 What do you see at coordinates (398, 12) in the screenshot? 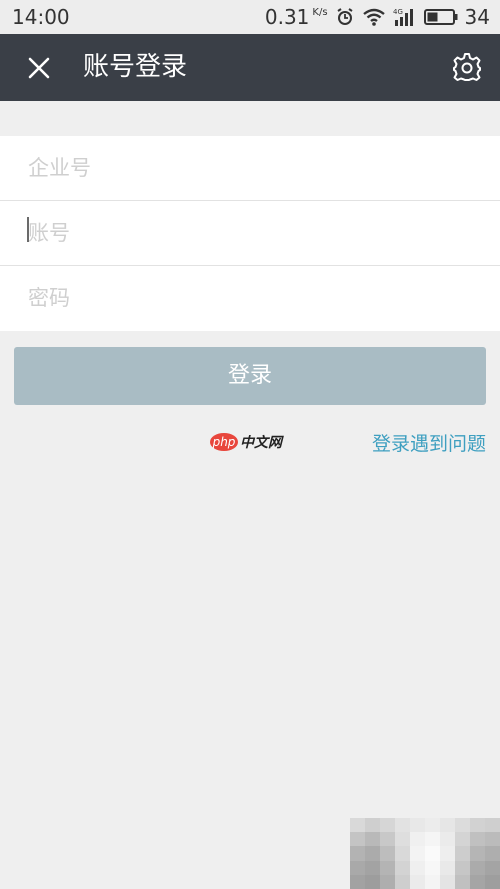
I see `svg-text: 4G` at bounding box center [398, 12].